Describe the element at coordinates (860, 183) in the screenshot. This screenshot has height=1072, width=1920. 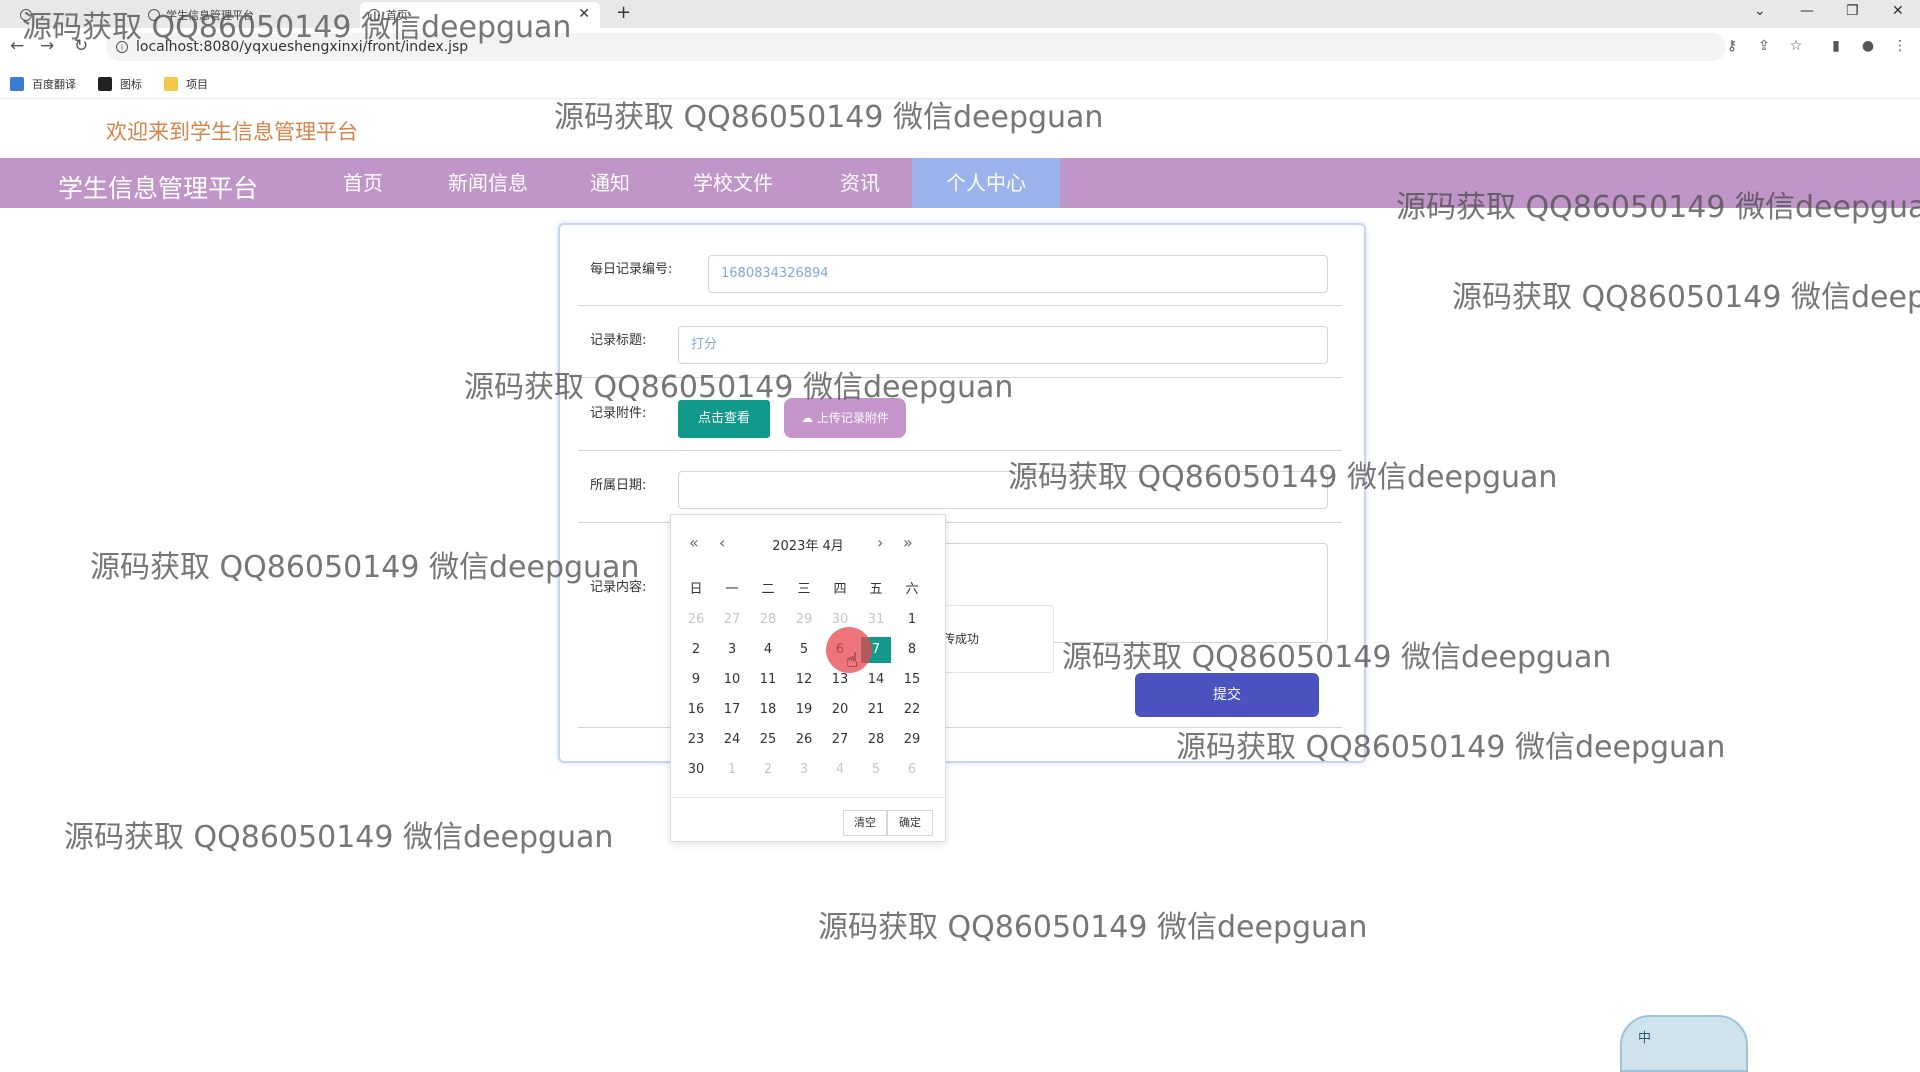
I see `nav-info: 资讯` at that location.